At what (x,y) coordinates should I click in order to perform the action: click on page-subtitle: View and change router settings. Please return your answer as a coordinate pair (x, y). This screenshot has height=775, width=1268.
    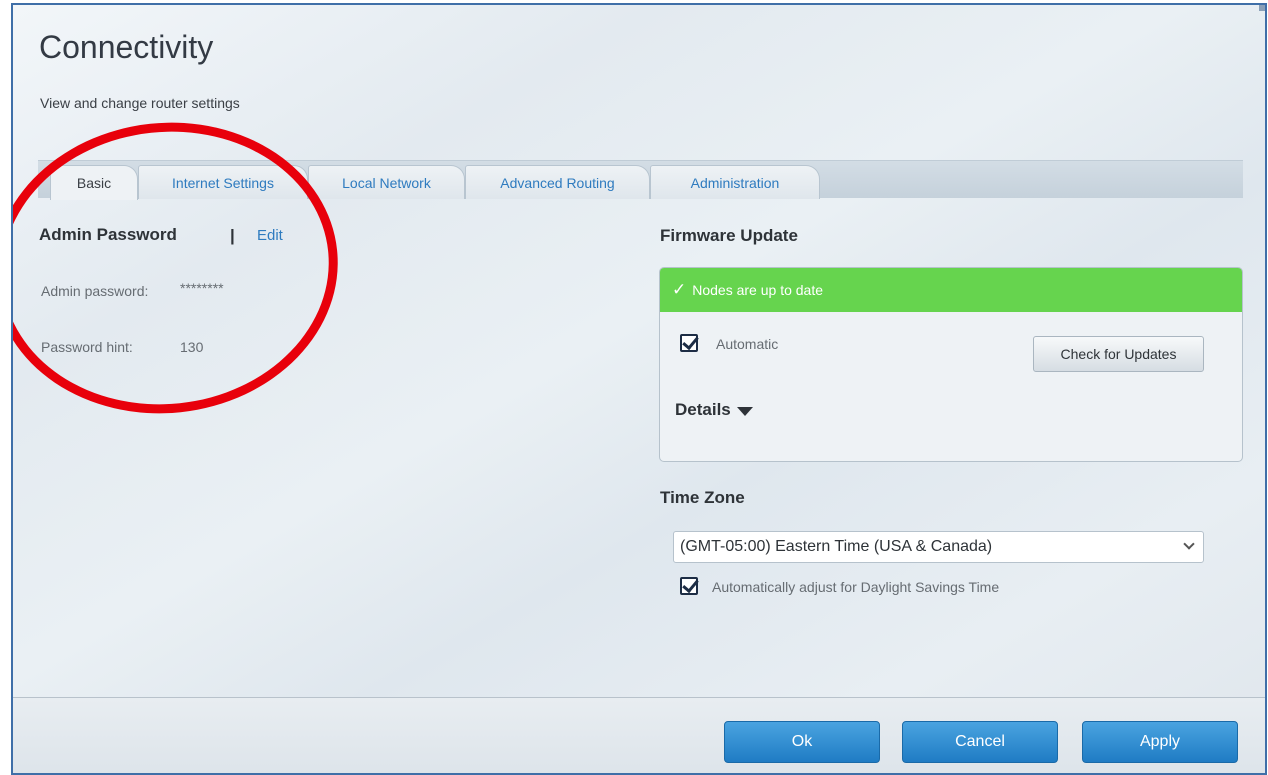
    Looking at the image, I should click on (140, 103).